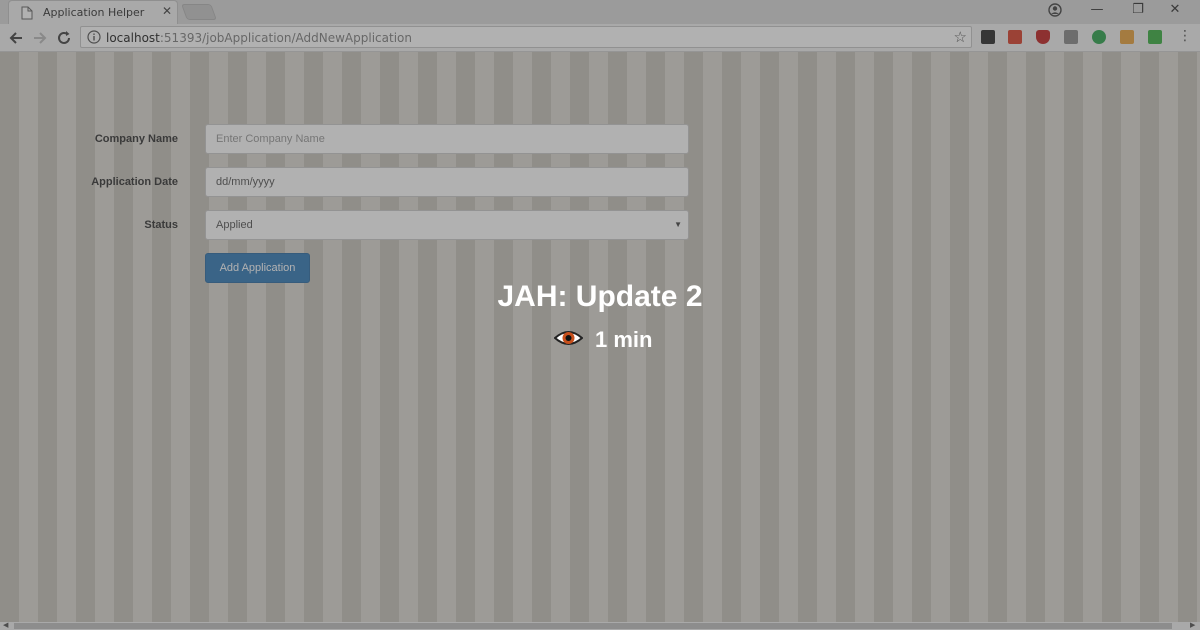 The width and height of the screenshot is (1200, 630). What do you see at coordinates (600, 296) in the screenshot?
I see `overlay-title: JAH: Update 2` at bounding box center [600, 296].